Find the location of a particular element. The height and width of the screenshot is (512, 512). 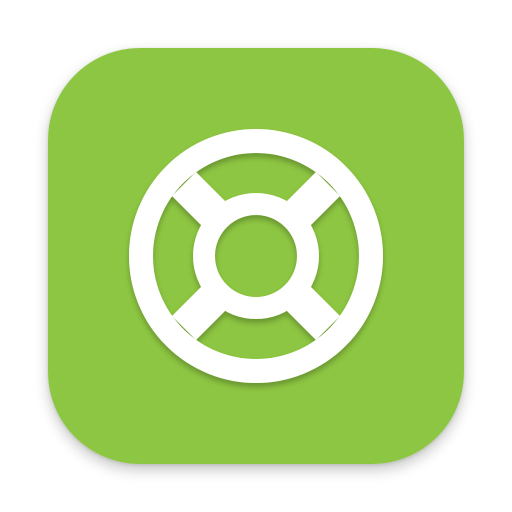

spoke-bottom-left is located at coordinates (199, 312).